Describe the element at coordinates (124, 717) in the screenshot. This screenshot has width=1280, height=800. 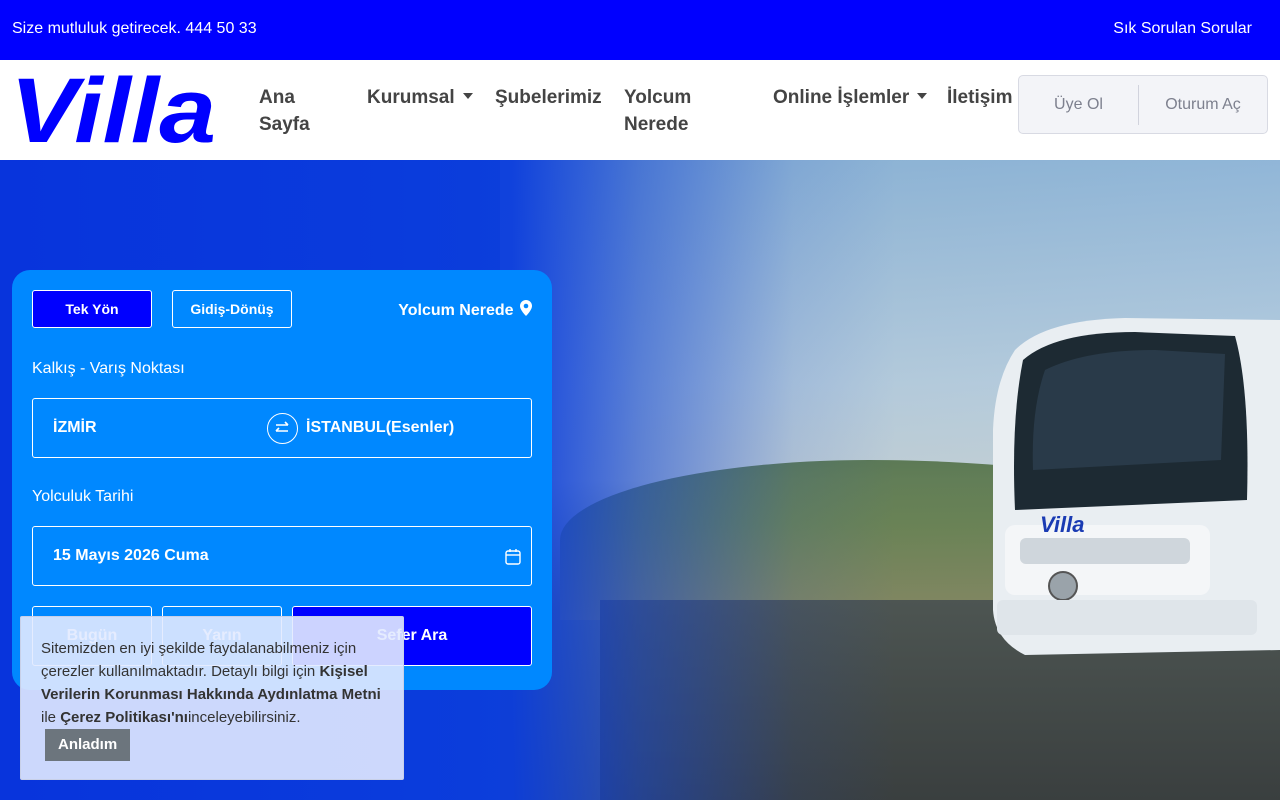
I see `cookie-policy-link: Çerez Politikası'nı` at that location.